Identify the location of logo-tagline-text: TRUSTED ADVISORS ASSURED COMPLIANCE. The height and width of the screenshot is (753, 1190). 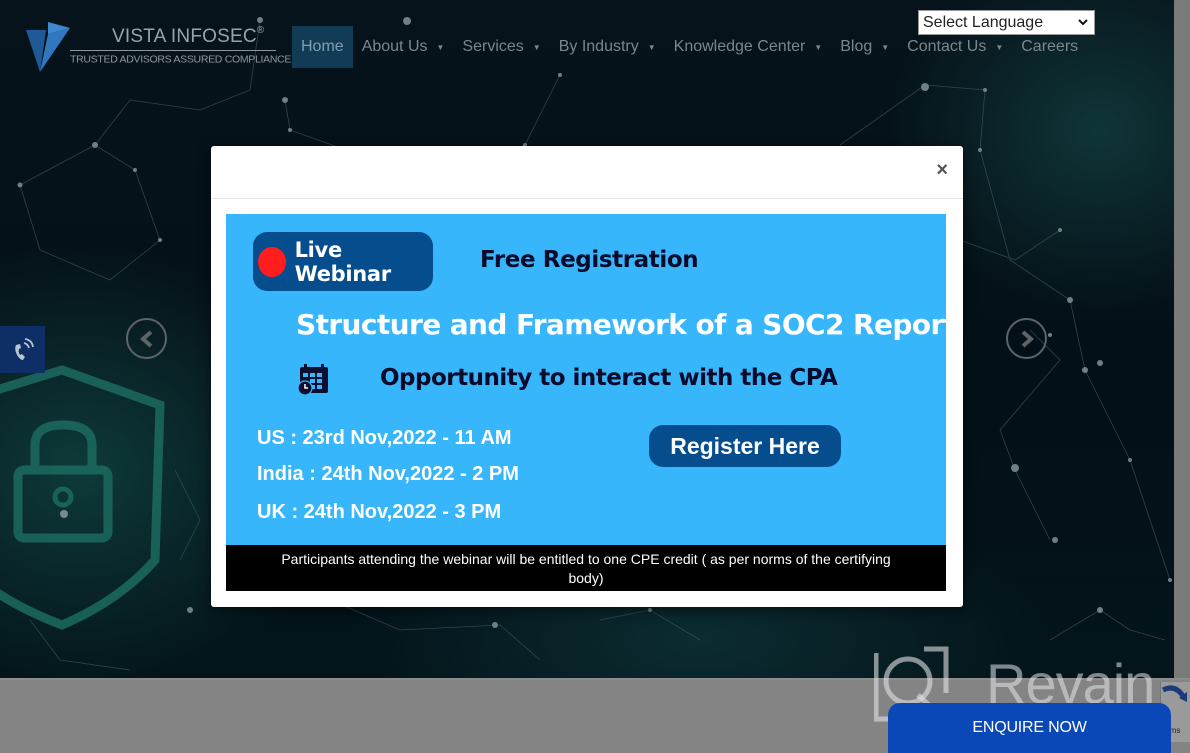
(181, 59).